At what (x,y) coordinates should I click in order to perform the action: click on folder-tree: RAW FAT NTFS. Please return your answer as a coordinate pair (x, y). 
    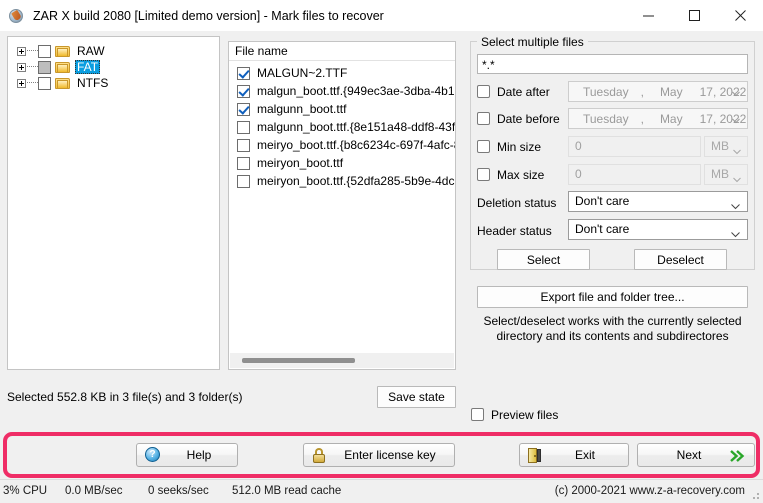
    Looking at the image, I should click on (113, 64).